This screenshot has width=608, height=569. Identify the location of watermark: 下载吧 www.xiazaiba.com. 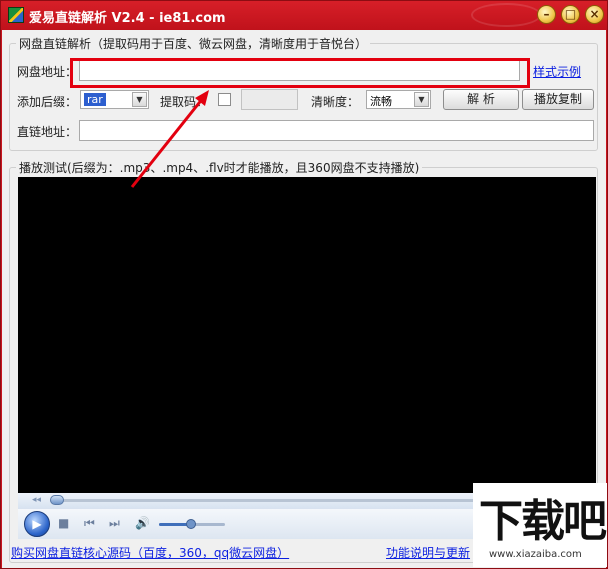
(540, 525).